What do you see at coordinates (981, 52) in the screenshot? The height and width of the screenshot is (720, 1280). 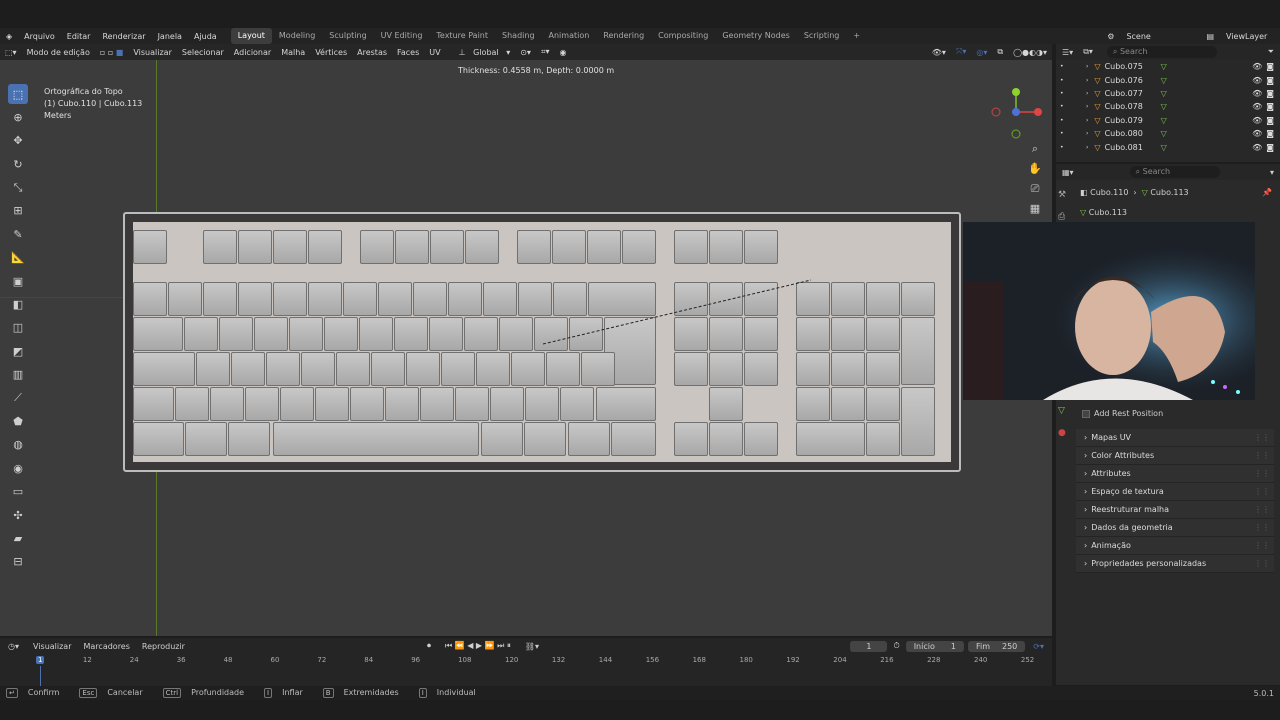 I see `overlay-toggle-icon: ◎▾` at bounding box center [981, 52].